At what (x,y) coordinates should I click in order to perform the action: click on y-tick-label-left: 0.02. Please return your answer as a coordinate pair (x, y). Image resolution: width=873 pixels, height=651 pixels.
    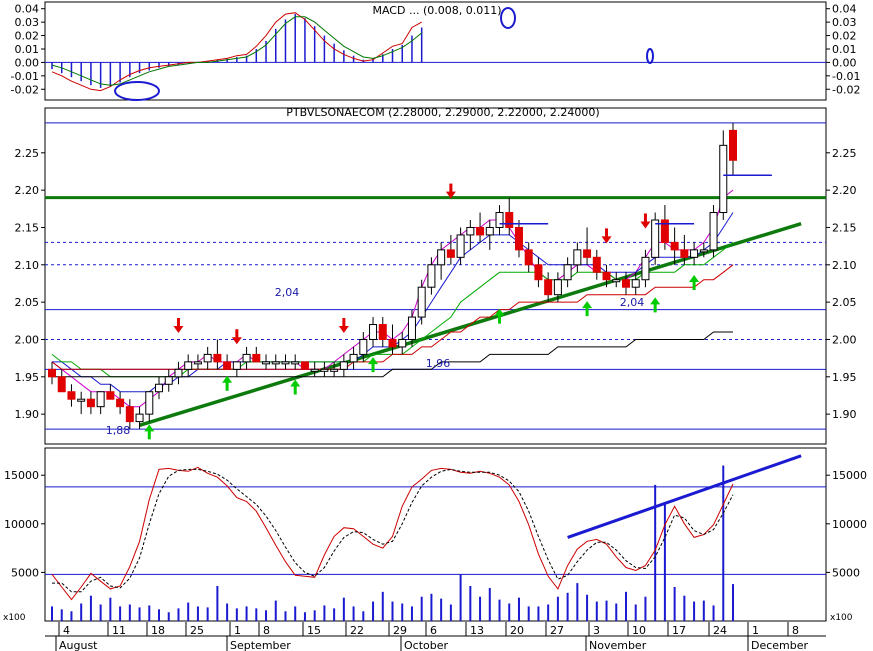
    Looking at the image, I should click on (27, 36).